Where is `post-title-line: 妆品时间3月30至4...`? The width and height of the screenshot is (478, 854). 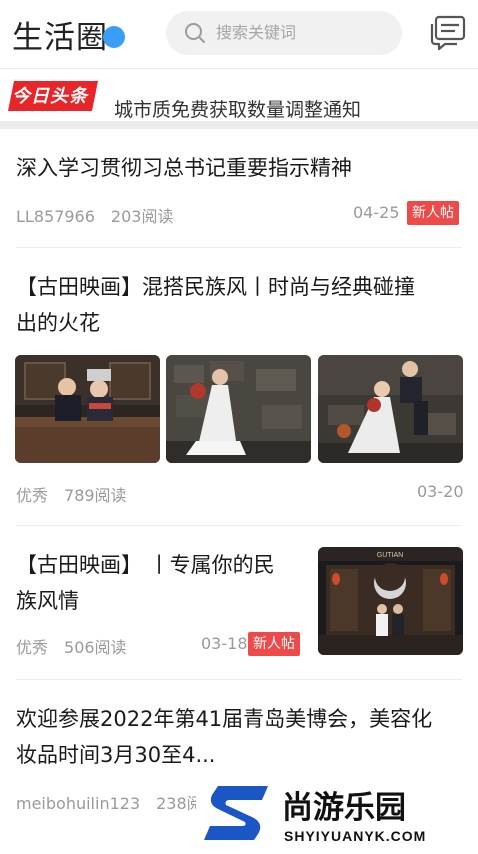
post-title-line: 妆品时间3月30至4... is located at coordinates (116, 755).